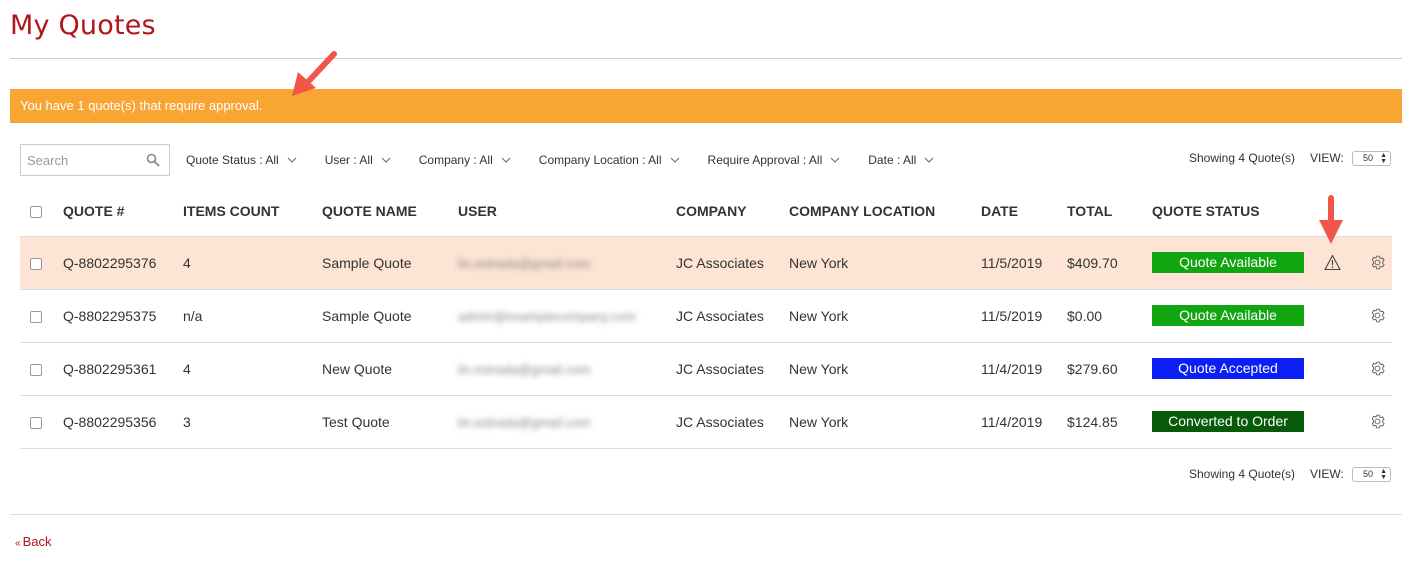 This screenshot has height=582, width=1409. I want to click on result-count-bottom: Showing 4 Quote(s), so click(1242, 474).